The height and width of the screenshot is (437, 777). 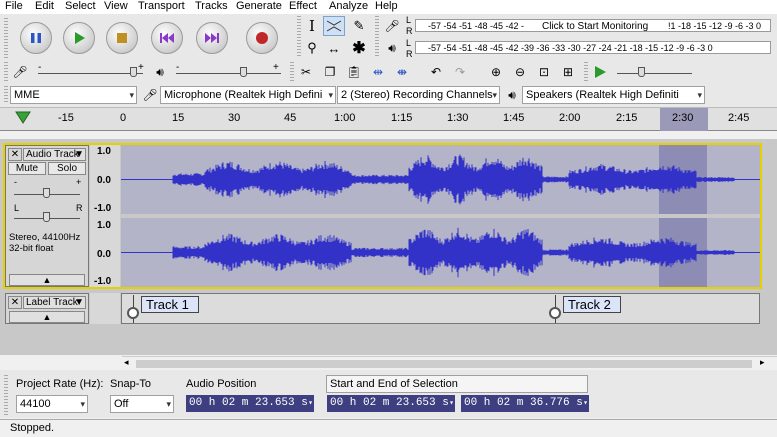 I want to click on menu-analyze: Analyze, so click(x=348, y=6).